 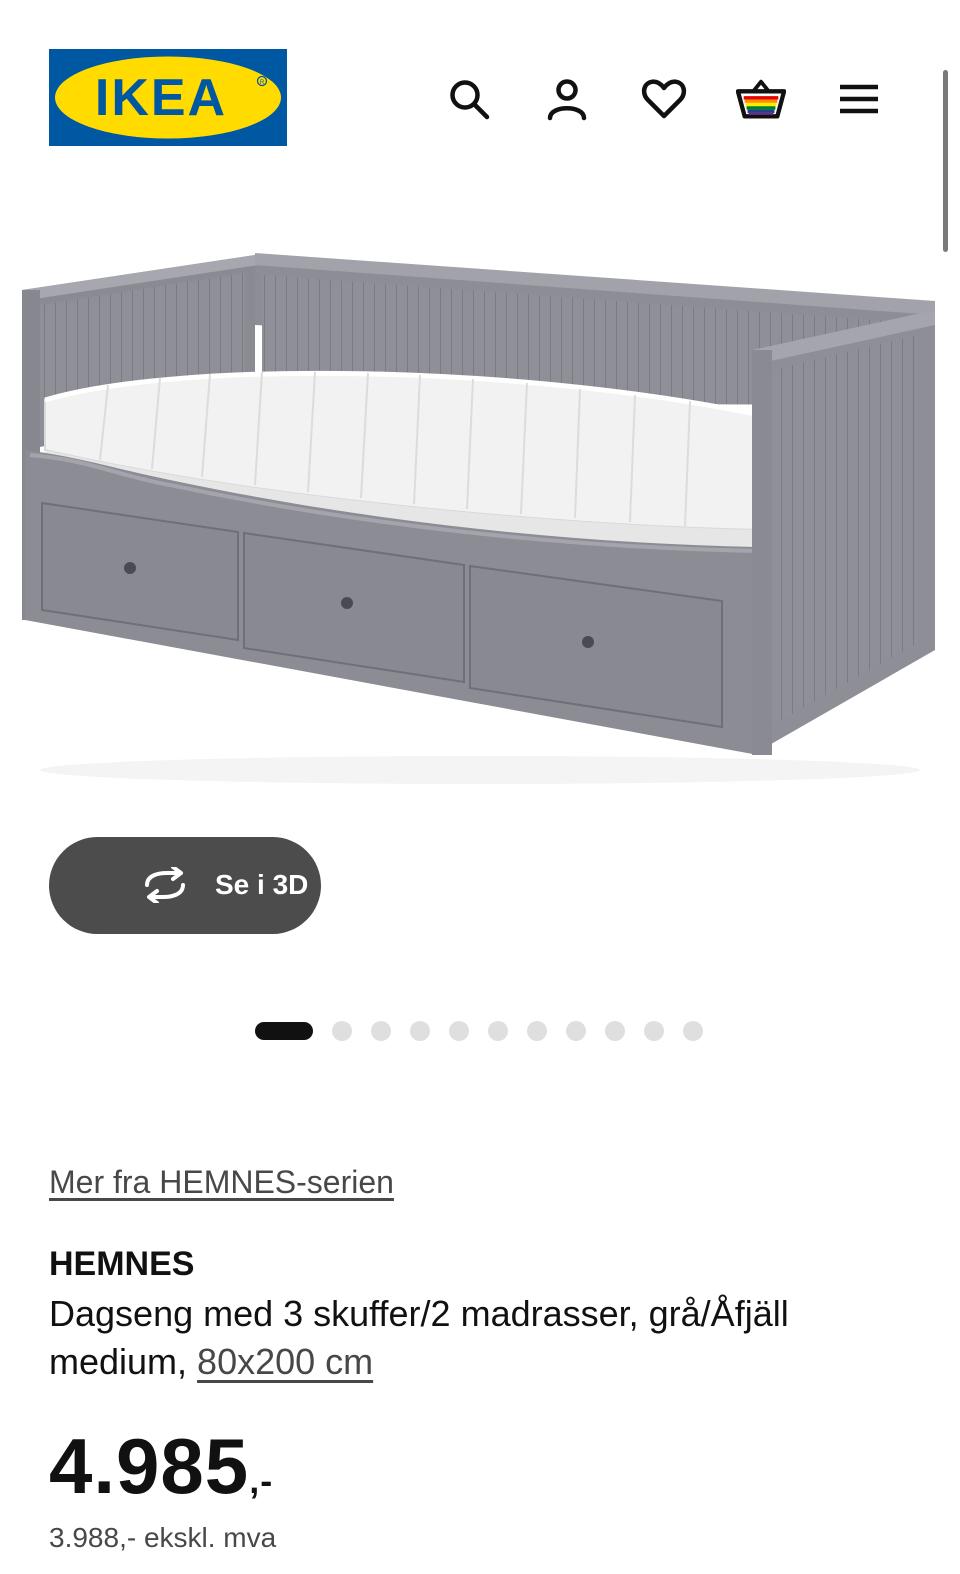 What do you see at coordinates (469, 99) in the screenshot?
I see `search-icon` at bounding box center [469, 99].